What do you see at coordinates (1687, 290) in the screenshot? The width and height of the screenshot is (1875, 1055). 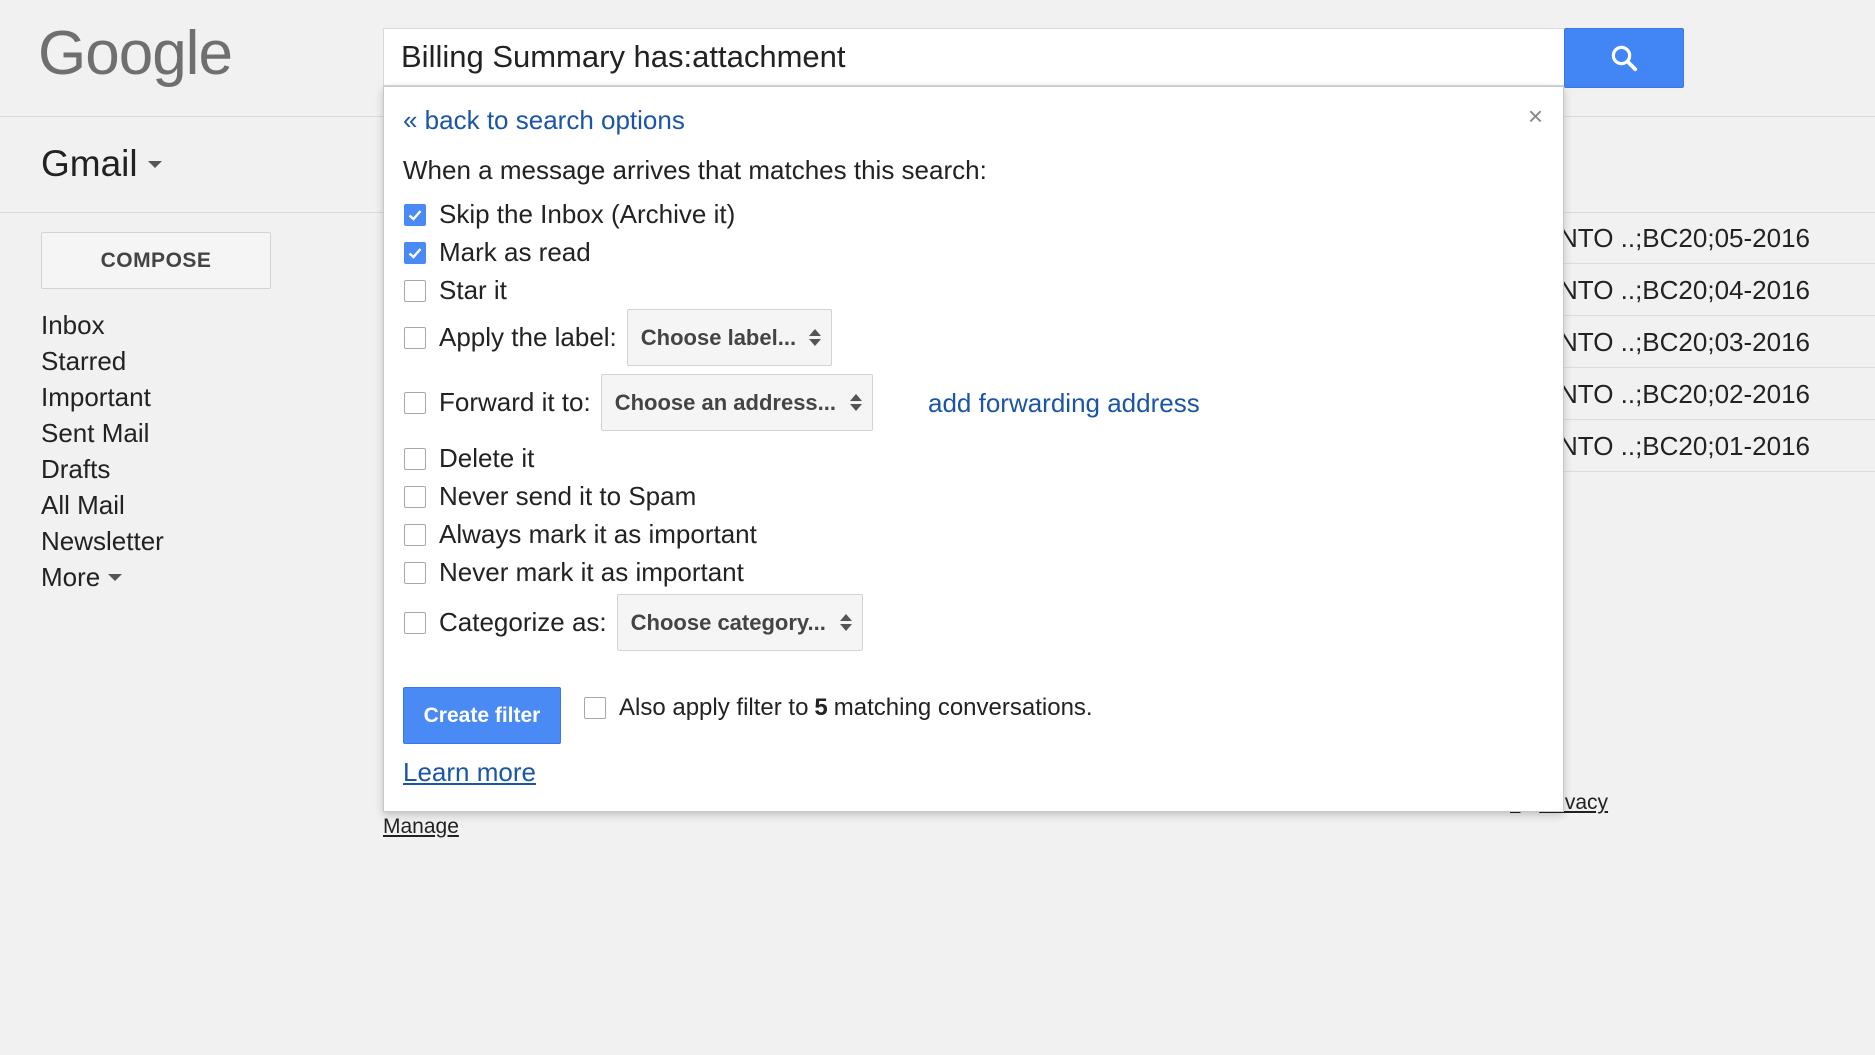 I see `message-subject: NTO ..;BC20;04-2016` at bounding box center [1687, 290].